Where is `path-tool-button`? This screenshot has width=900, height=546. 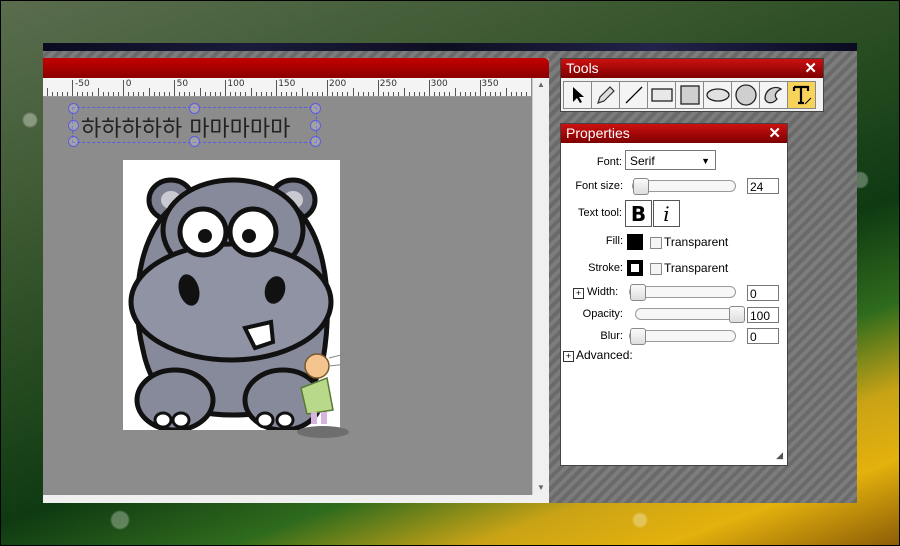
path-tool-button is located at coordinates (773, 95).